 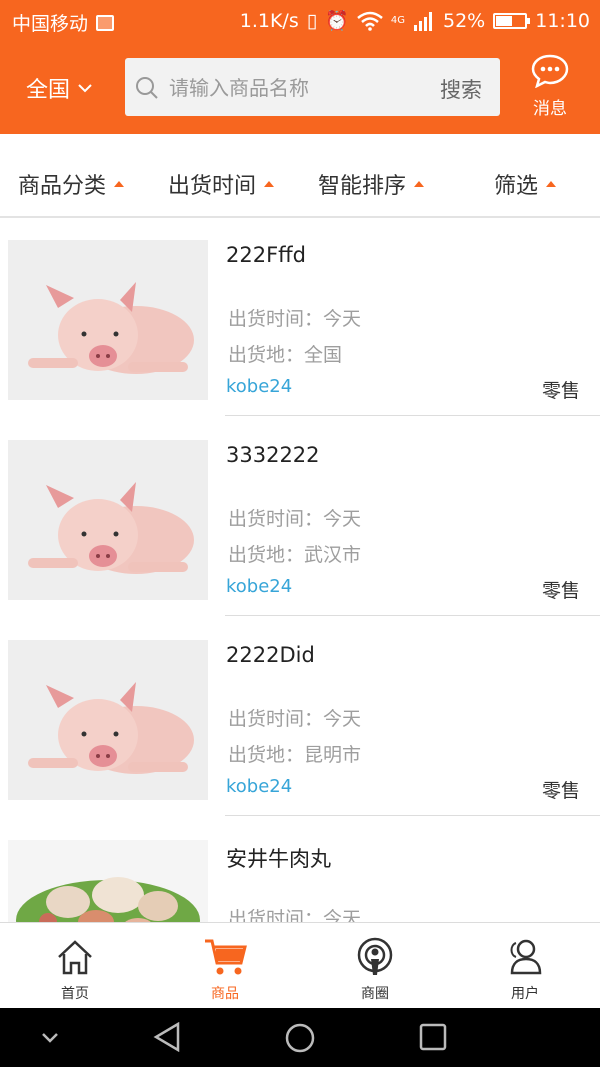 I want to click on region-selector: 全国, so click(x=59, y=88).